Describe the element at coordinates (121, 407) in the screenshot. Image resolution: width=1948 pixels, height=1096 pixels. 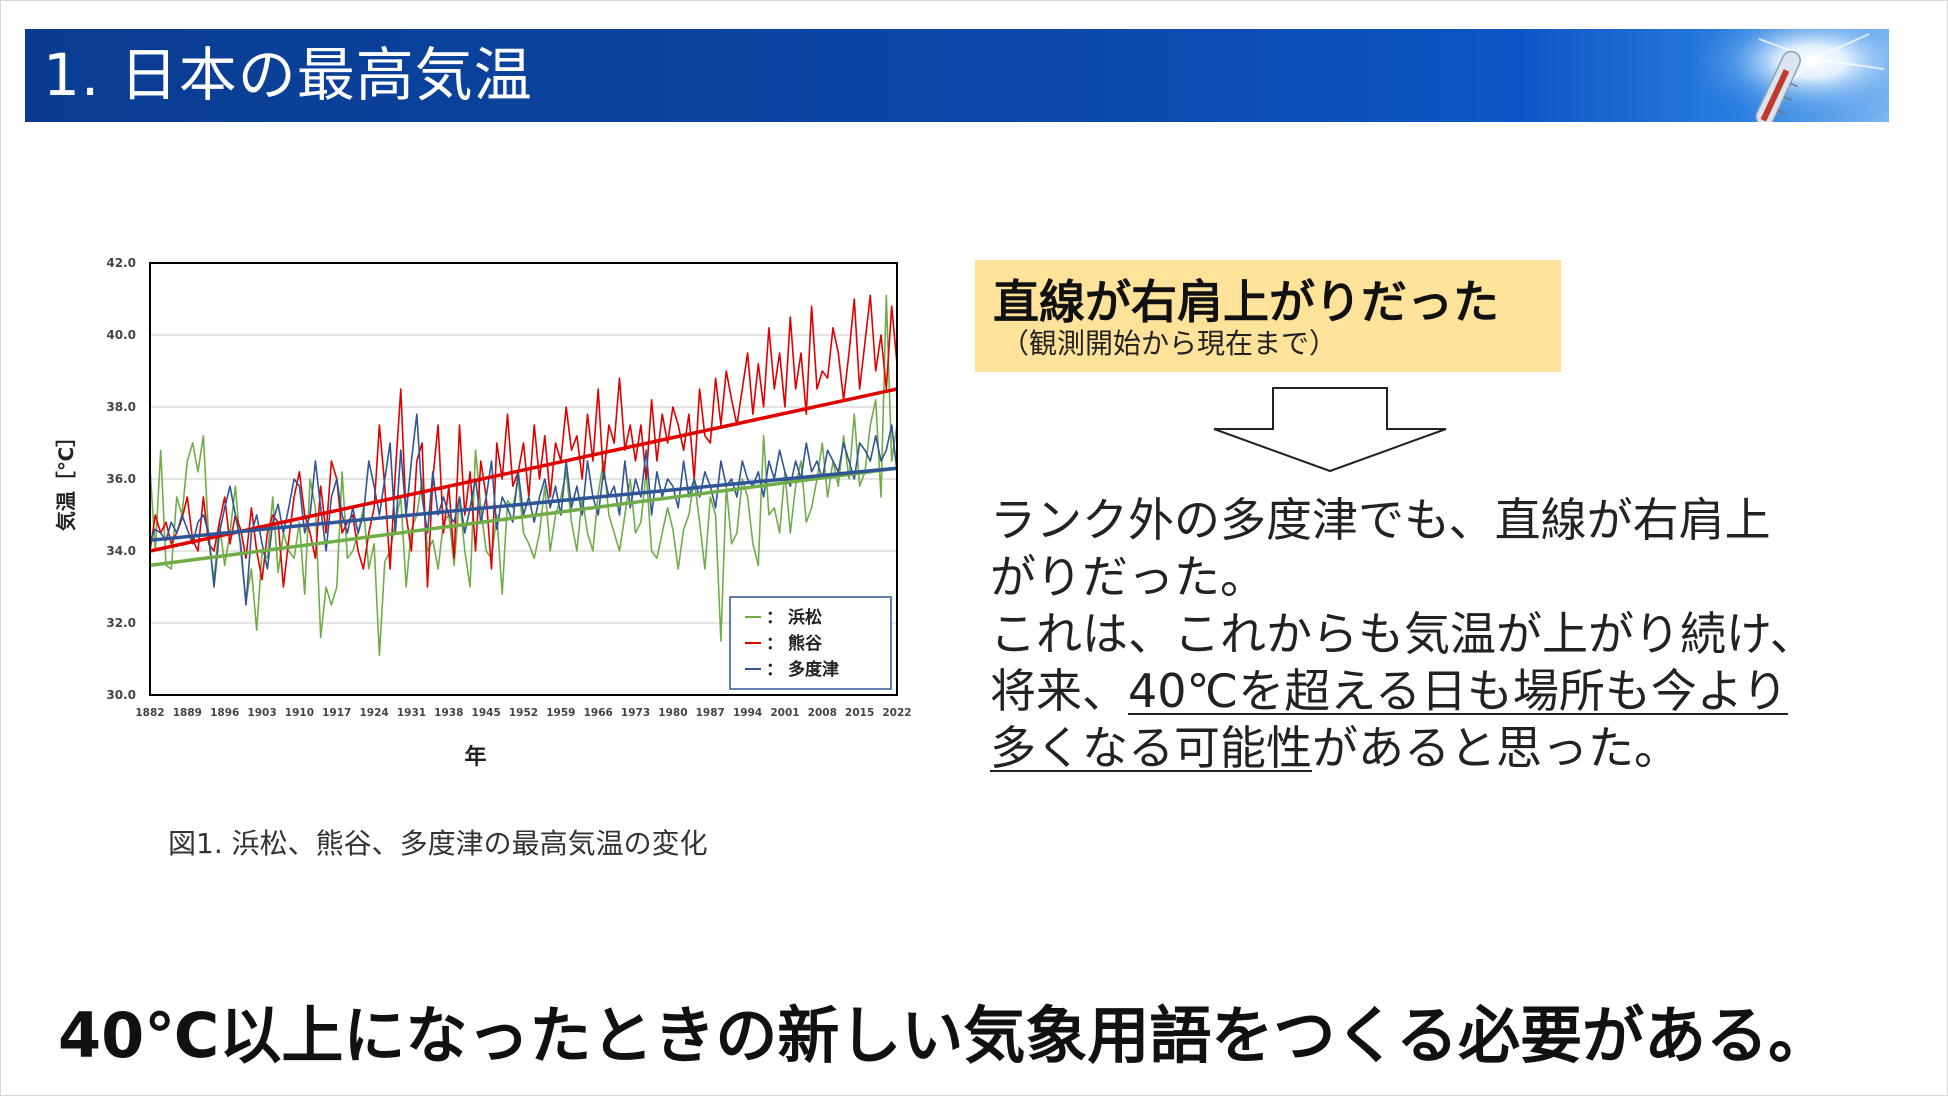
I see `y-tick-label: 38.0` at that location.